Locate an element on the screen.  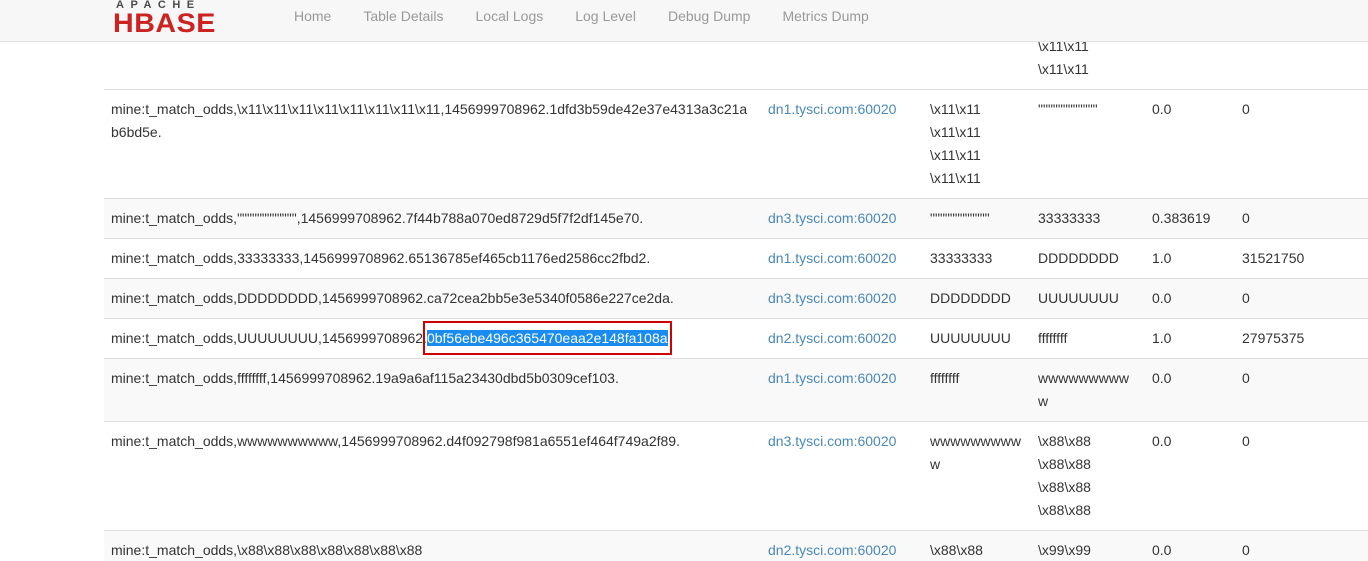
cell-requests: 31521750 is located at coordinates (1301, 258).